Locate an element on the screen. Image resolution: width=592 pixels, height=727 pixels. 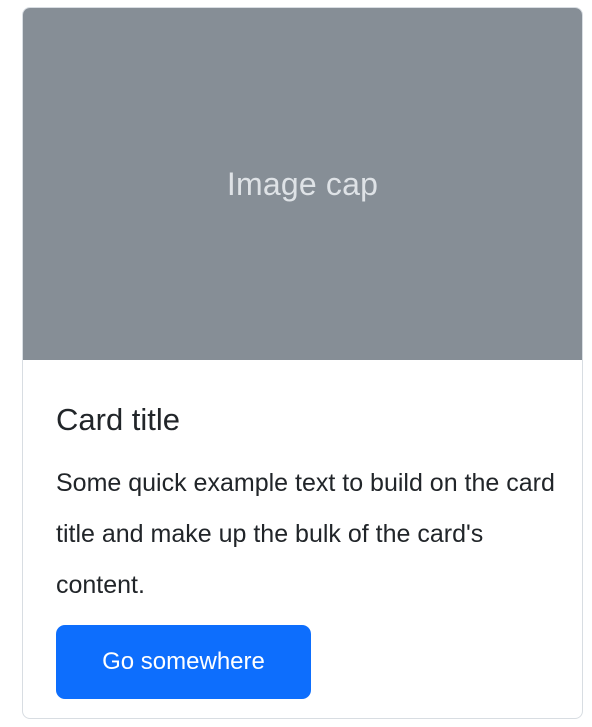
image-cap-label: Image cap is located at coordinates (302, 183).